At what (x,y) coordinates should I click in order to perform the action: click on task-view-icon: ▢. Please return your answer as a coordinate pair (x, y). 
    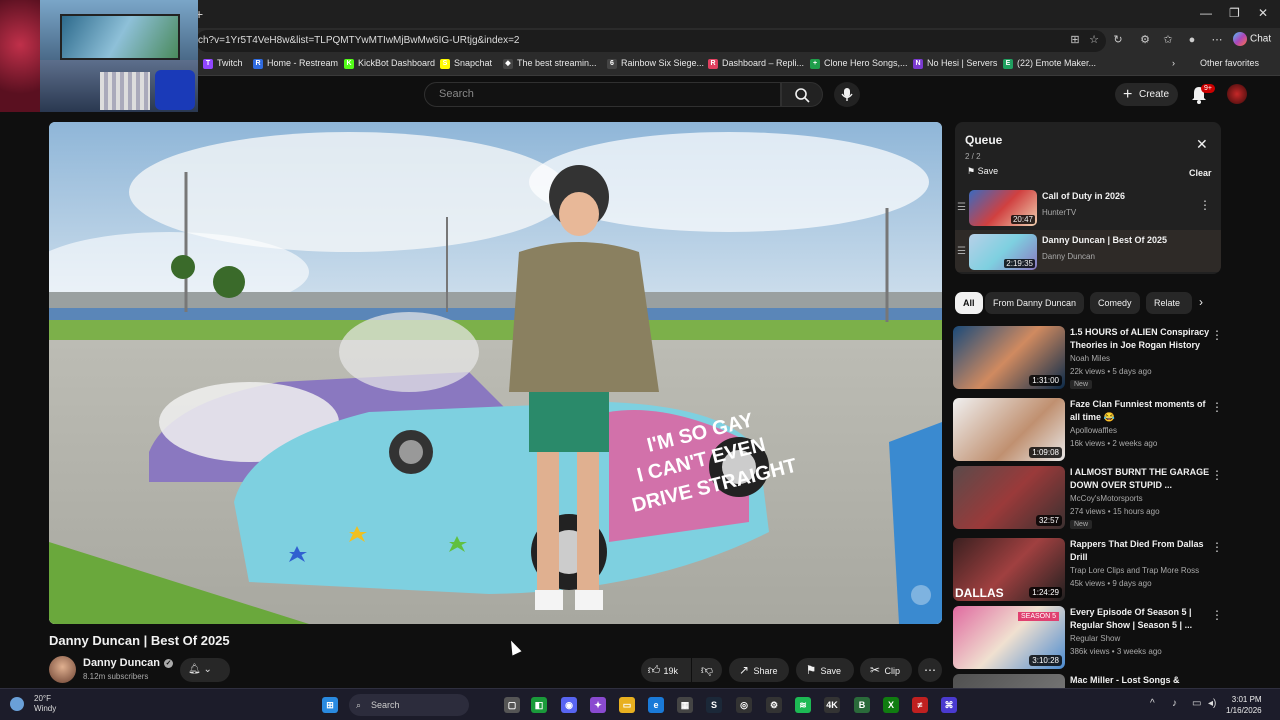
    Looking at the image, I should click on (512, 705).